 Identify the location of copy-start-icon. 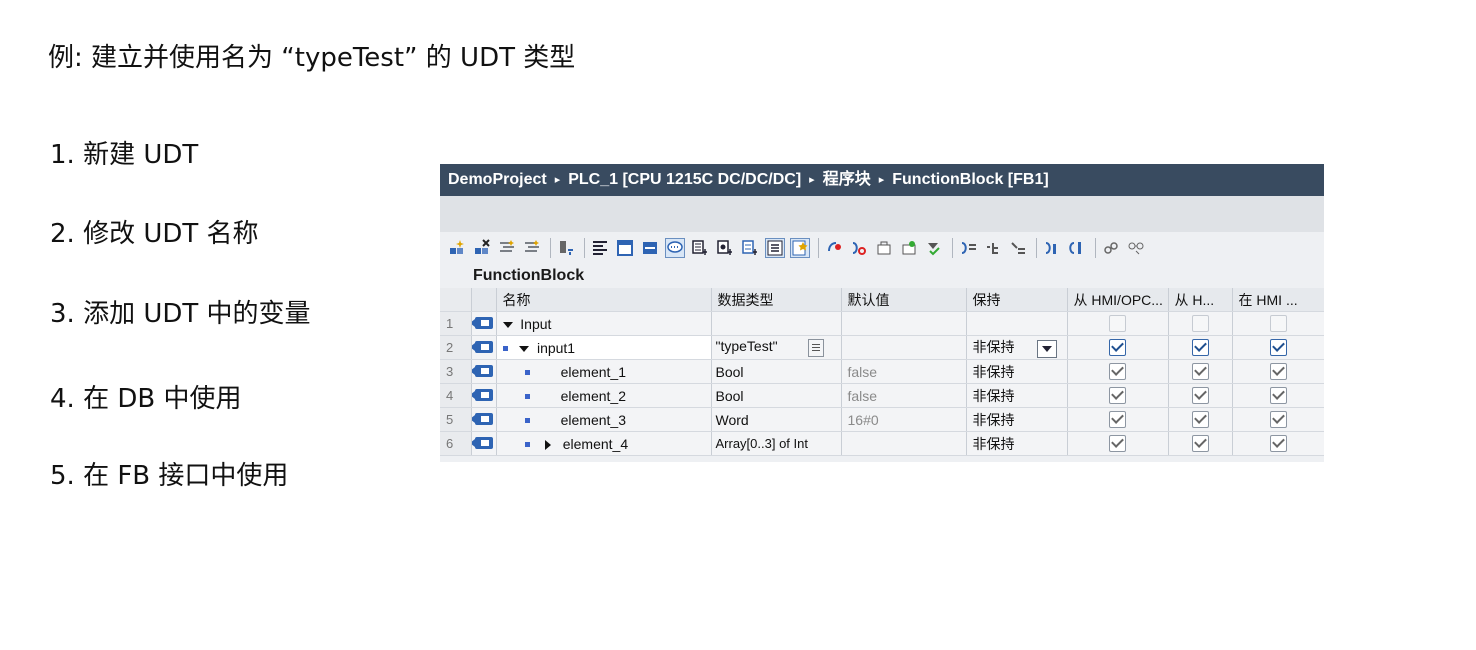
(968, 248).